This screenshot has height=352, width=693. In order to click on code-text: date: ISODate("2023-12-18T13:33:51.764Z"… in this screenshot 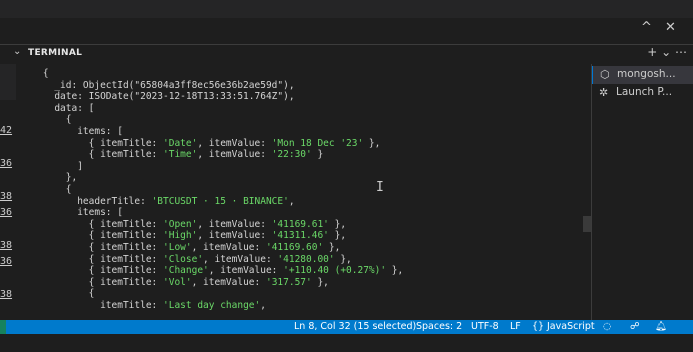, I will do `click(157, 97)`.